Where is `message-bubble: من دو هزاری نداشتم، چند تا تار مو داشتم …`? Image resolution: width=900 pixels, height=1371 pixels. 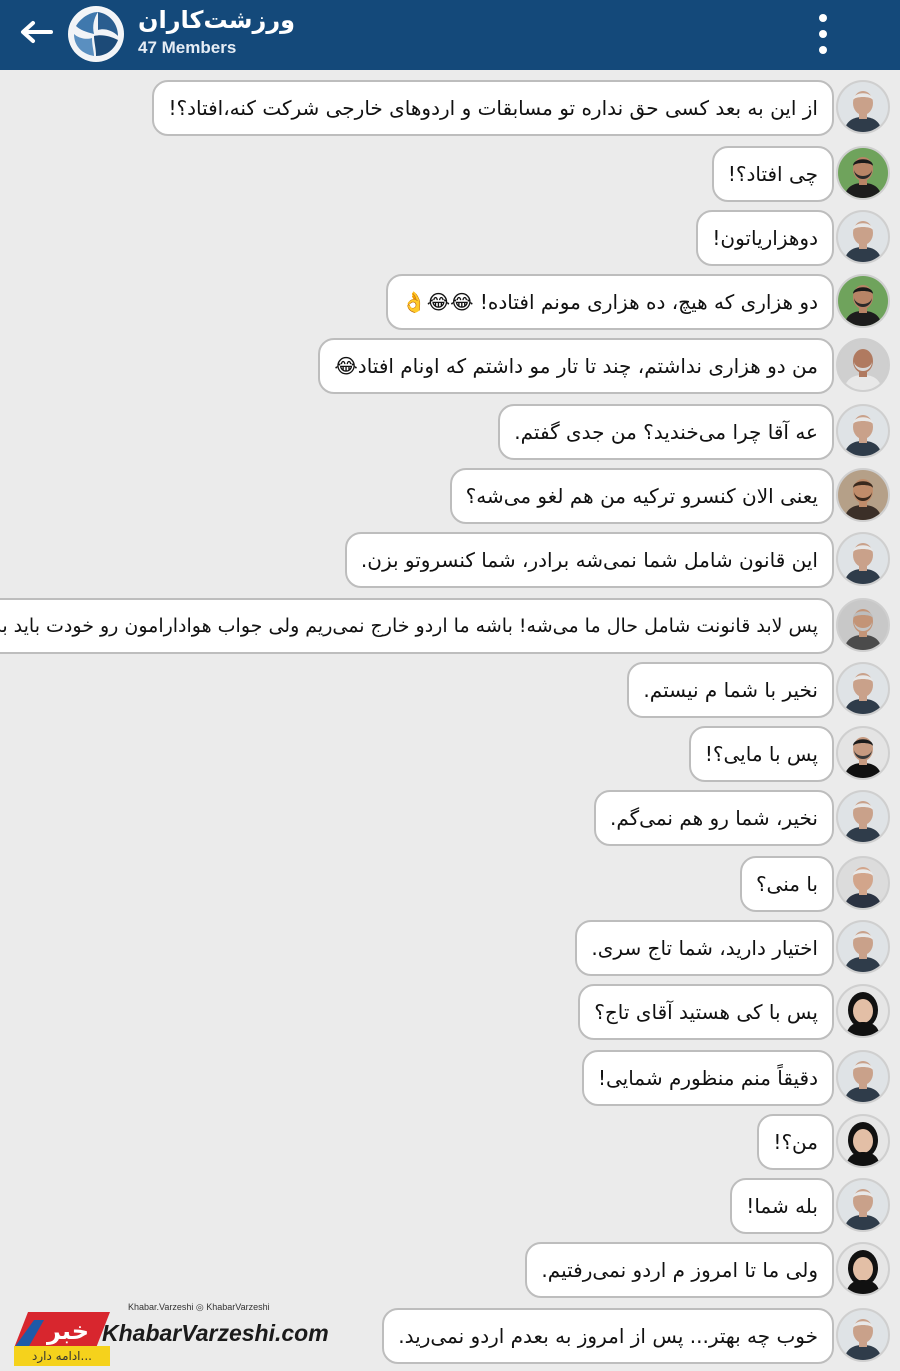
message-bubble: من دو هزاری نداشتم، چند تا تار مو داشتم … is located at coordinates (576, 366).